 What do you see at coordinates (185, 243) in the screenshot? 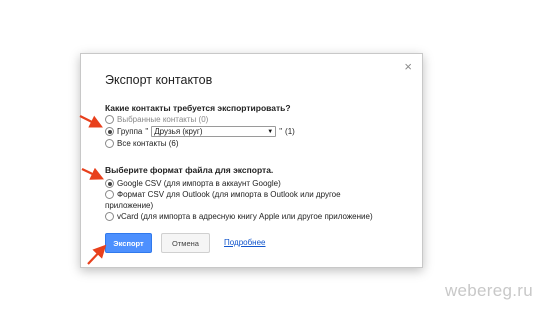
I see `cancel-button: Отмена` at bounding box center [185, 243].